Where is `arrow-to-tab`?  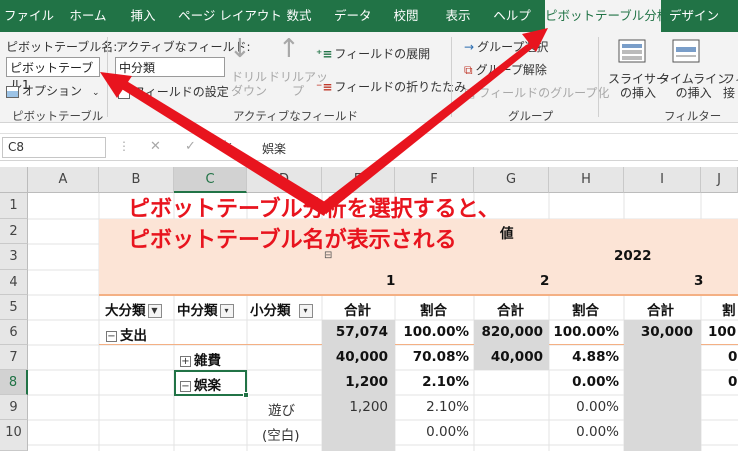 arrow-to-tab is located at coordinates (429, 126).